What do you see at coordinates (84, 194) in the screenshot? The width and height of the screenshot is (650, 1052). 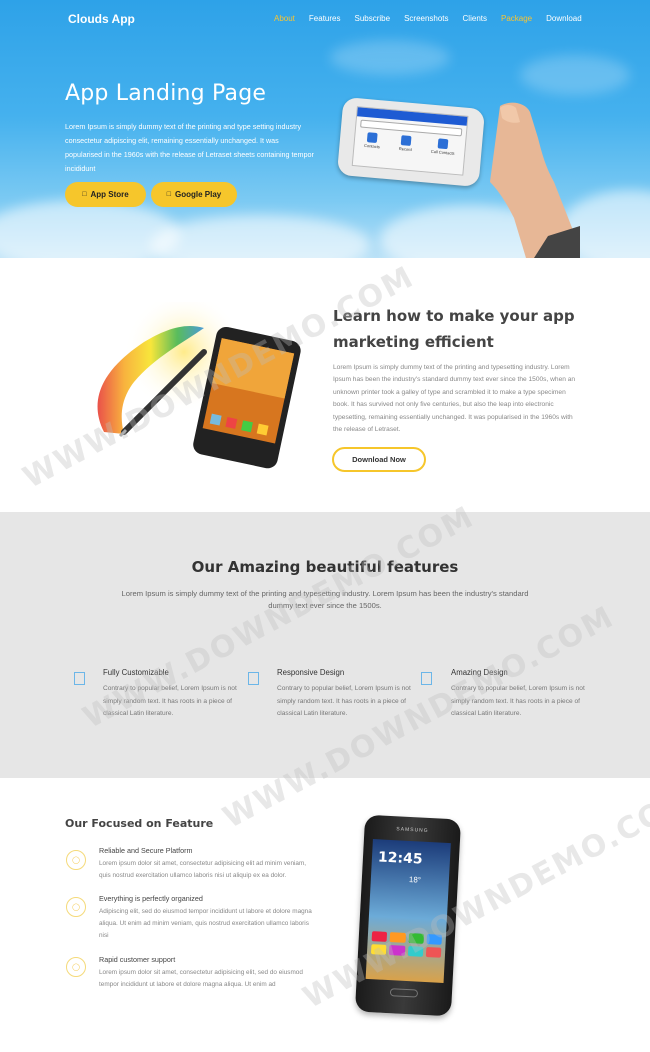 I see `apple-icon: □` at bounding box center [84, 194].